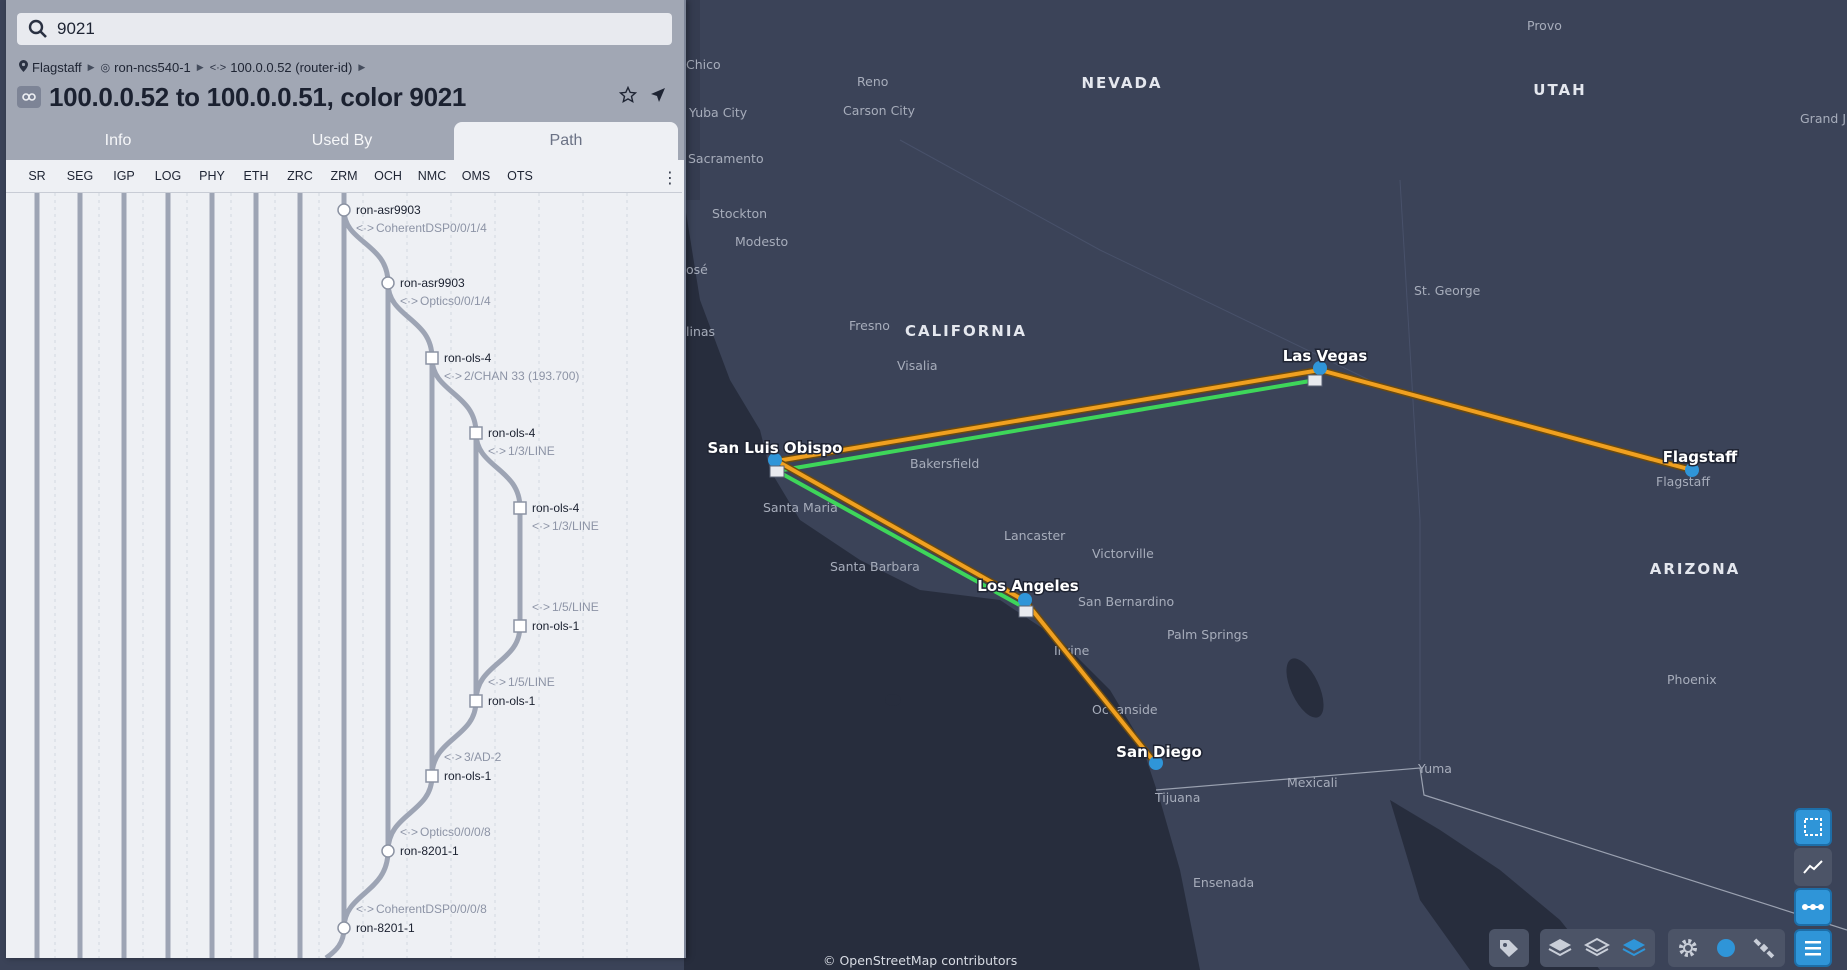 The image size is (1847, 970). I want to click on layer-log: LOG, so click(168, 176).